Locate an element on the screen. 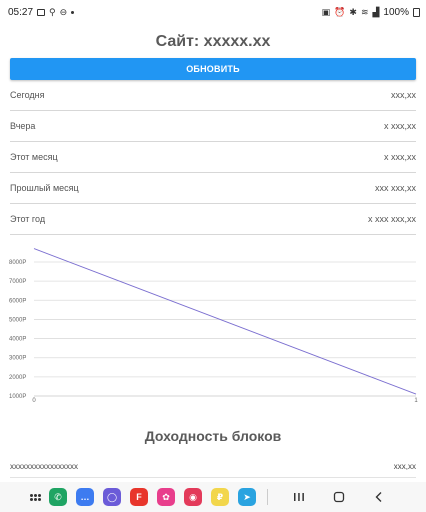  gallery-notification-icon is located at coordinates (41, 12).